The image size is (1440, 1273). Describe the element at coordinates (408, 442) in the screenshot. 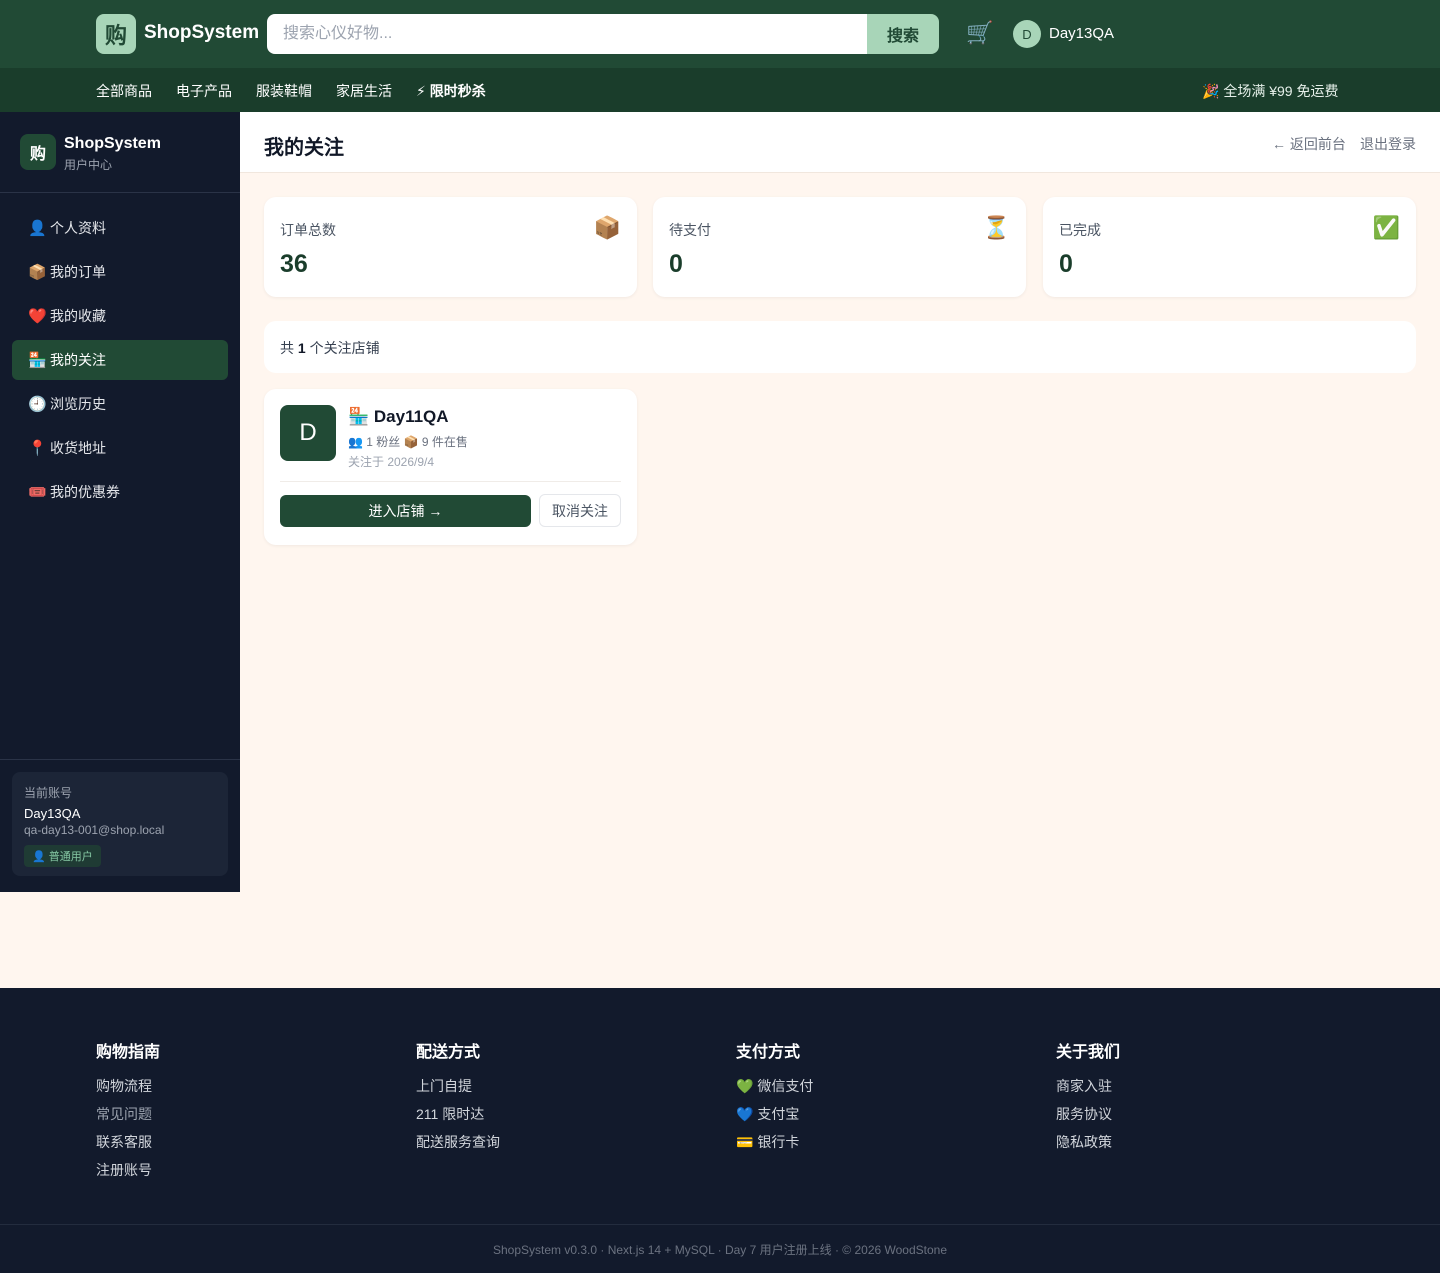

I see `shop-meta: 👥 1 粉丝 📦 9 件在售` at that location.